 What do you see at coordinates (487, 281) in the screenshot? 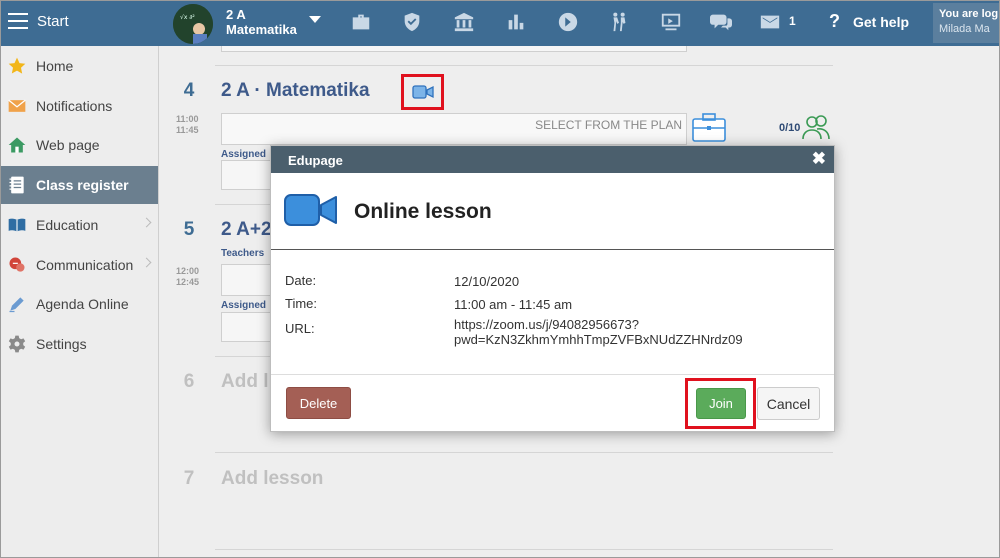
I see `date-value: 12/10/2020` at bounding box center [487, 281].